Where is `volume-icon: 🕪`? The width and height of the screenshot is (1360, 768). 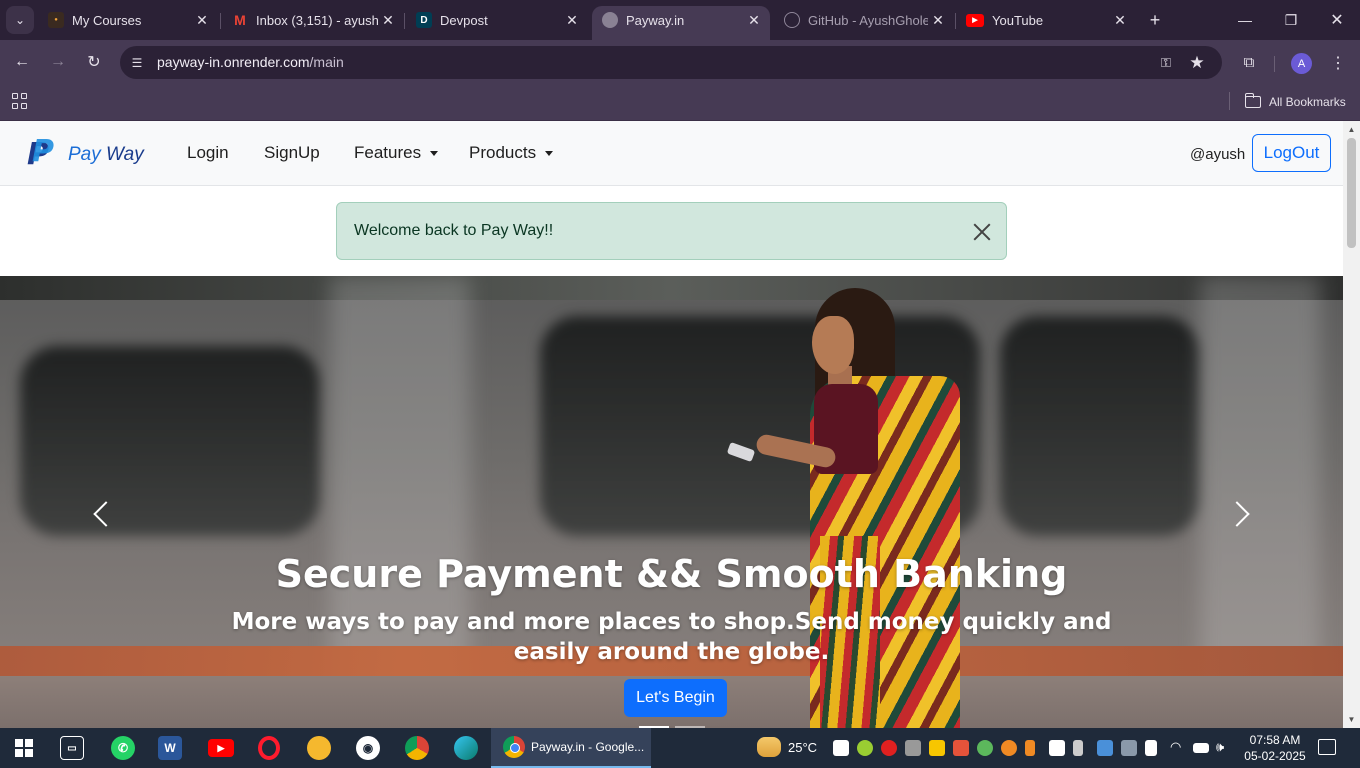 volume-icon: 🕪 is located at coordinates (1220, 747).